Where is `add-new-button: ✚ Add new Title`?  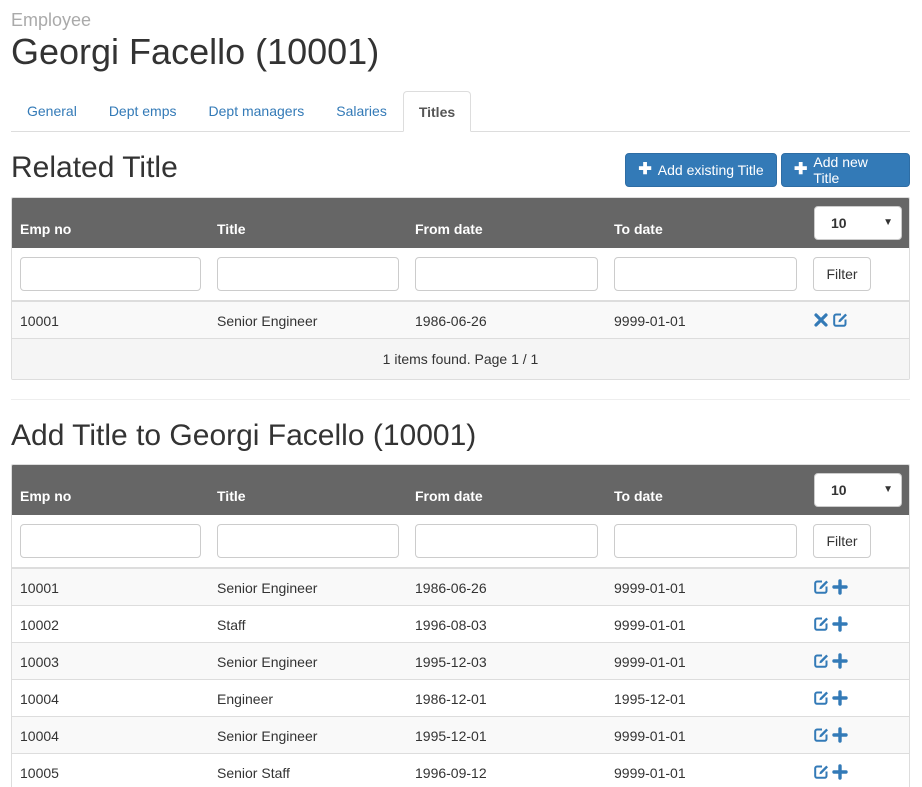 add-new-button: ✚ Add new Title is located at coordinates (845, 170).